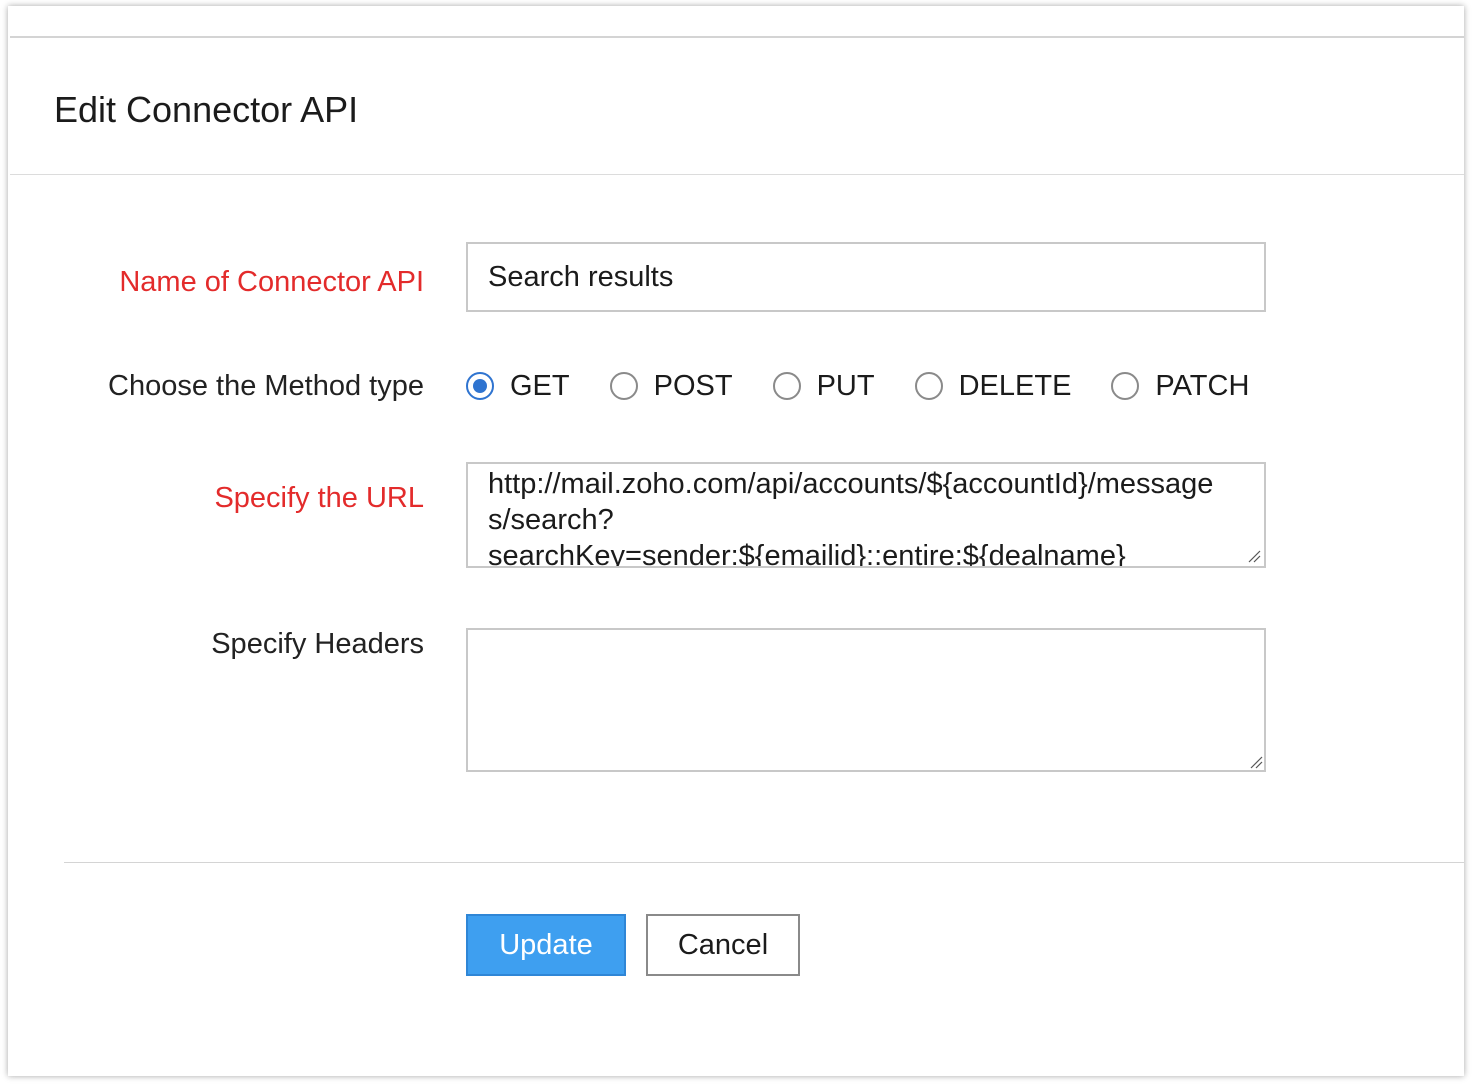 The width and height of the screenshot is (1474, 1084). I want to click on url-line-2: s/search?, so click(551, 520).